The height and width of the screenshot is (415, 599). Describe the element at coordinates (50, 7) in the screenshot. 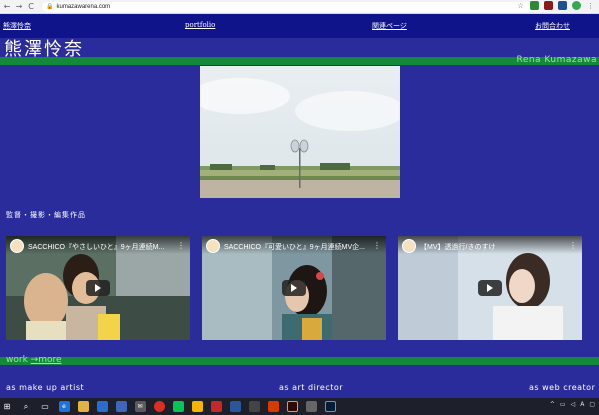

I see `lock-icon: 🔒` at that location.